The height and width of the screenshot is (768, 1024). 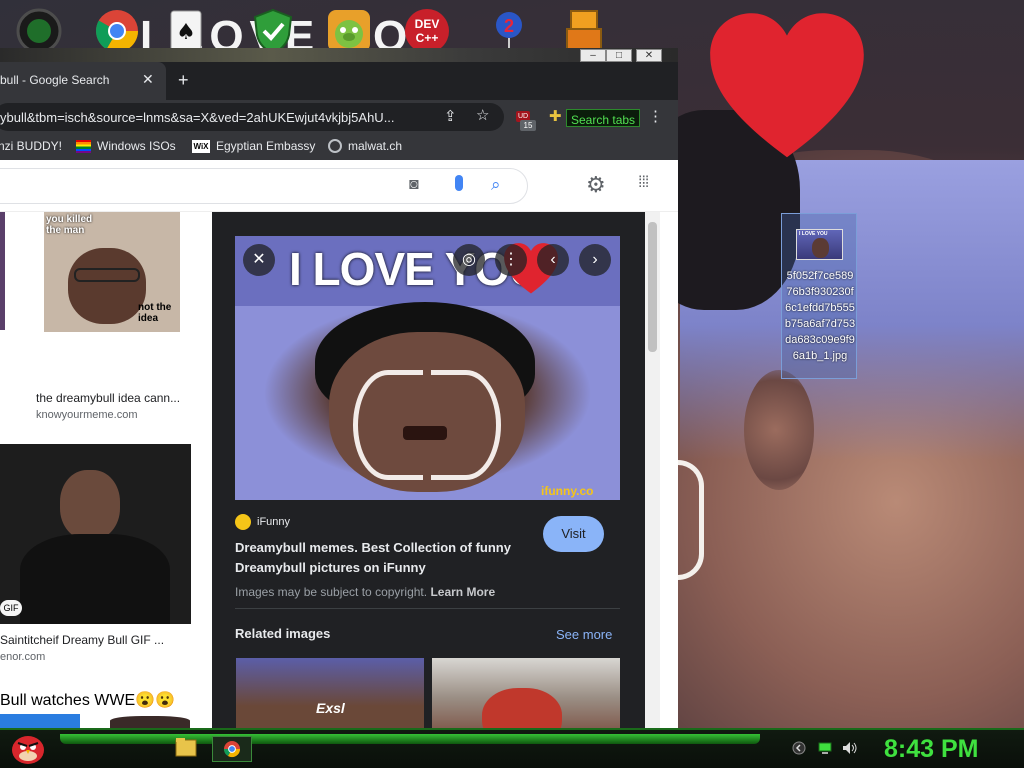 I want to click on related-overlay-text: Exsl, so click(x=330, y=708).